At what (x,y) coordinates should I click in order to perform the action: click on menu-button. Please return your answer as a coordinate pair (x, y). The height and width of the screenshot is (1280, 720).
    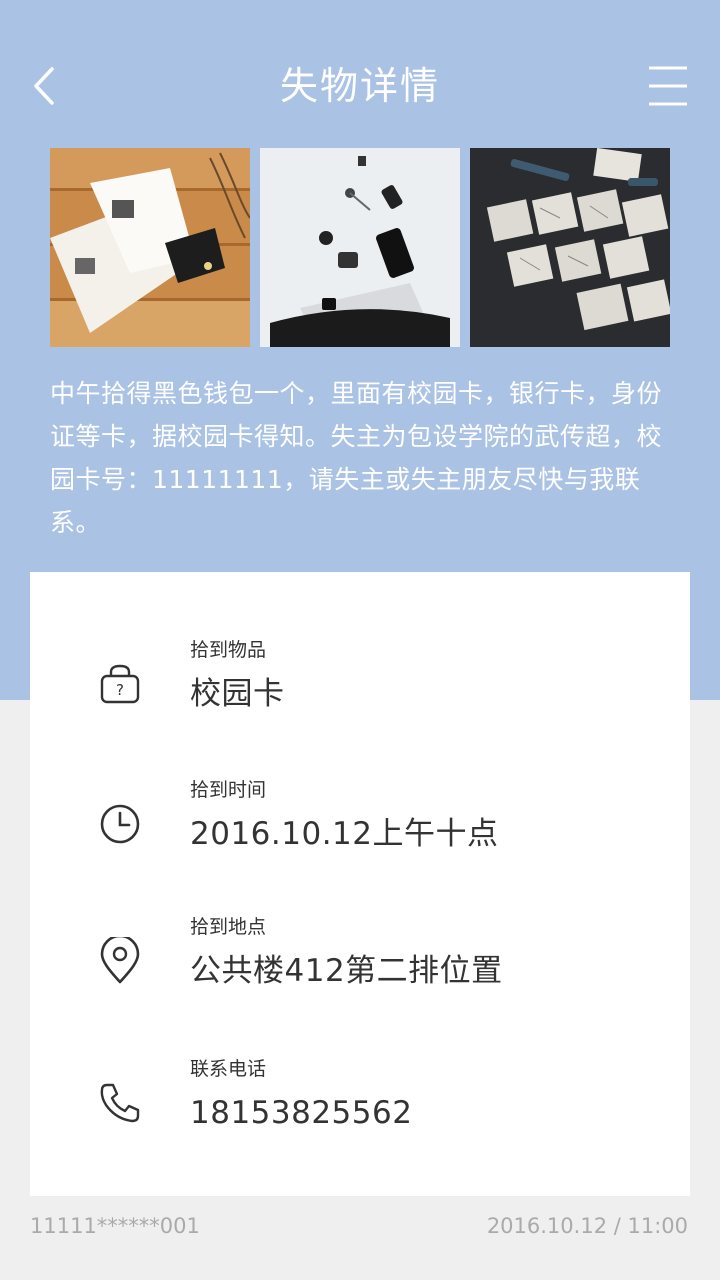
    Looking at the image, I should click on (668, 86).